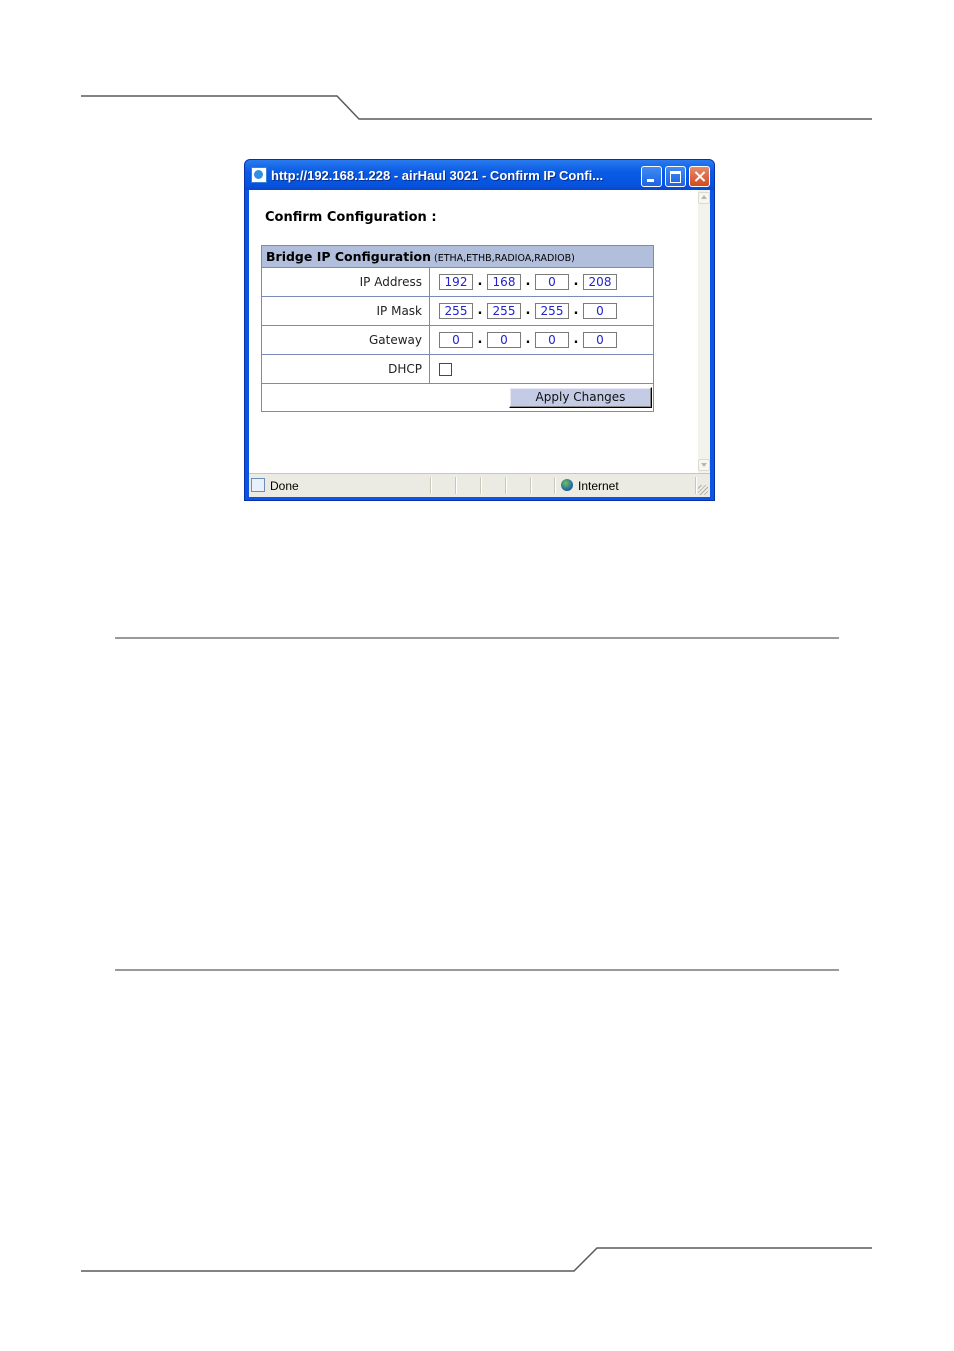  Describe the element at coordinates (346, 340) in the screenshot. I see `gateway-label: Gateway` at that location.